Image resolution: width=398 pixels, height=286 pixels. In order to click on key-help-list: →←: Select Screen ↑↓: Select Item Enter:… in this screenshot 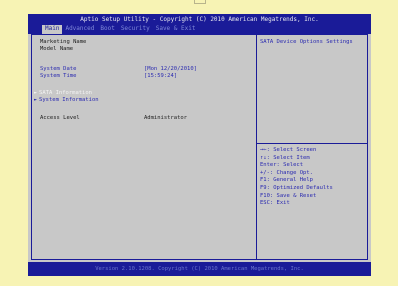, I will do `click(296, 177)`.